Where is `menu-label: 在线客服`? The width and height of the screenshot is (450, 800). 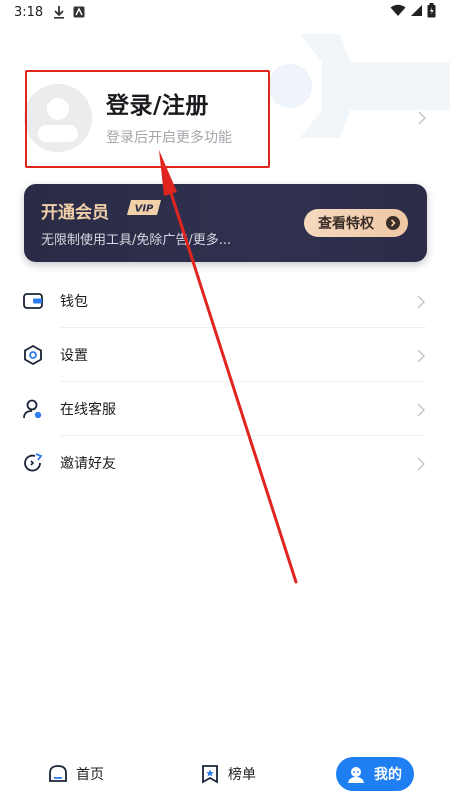 menu-label: 在线客服 is located at coordinates (88, 410).